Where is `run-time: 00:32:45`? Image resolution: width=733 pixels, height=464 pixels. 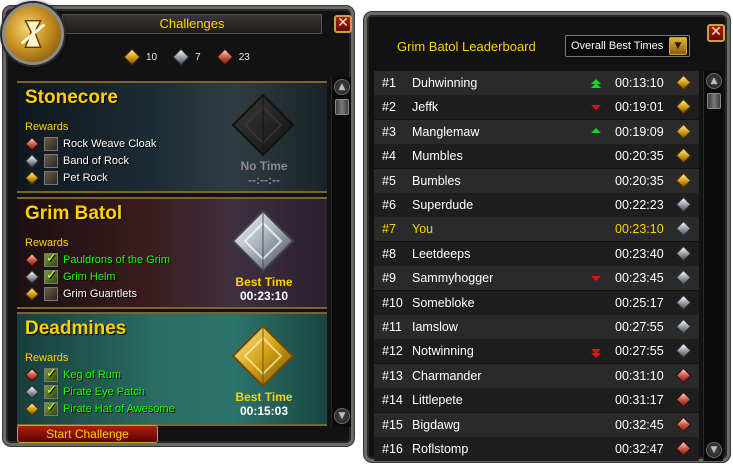
run-time: 00:32:45 is located at coordinates (639, 424).